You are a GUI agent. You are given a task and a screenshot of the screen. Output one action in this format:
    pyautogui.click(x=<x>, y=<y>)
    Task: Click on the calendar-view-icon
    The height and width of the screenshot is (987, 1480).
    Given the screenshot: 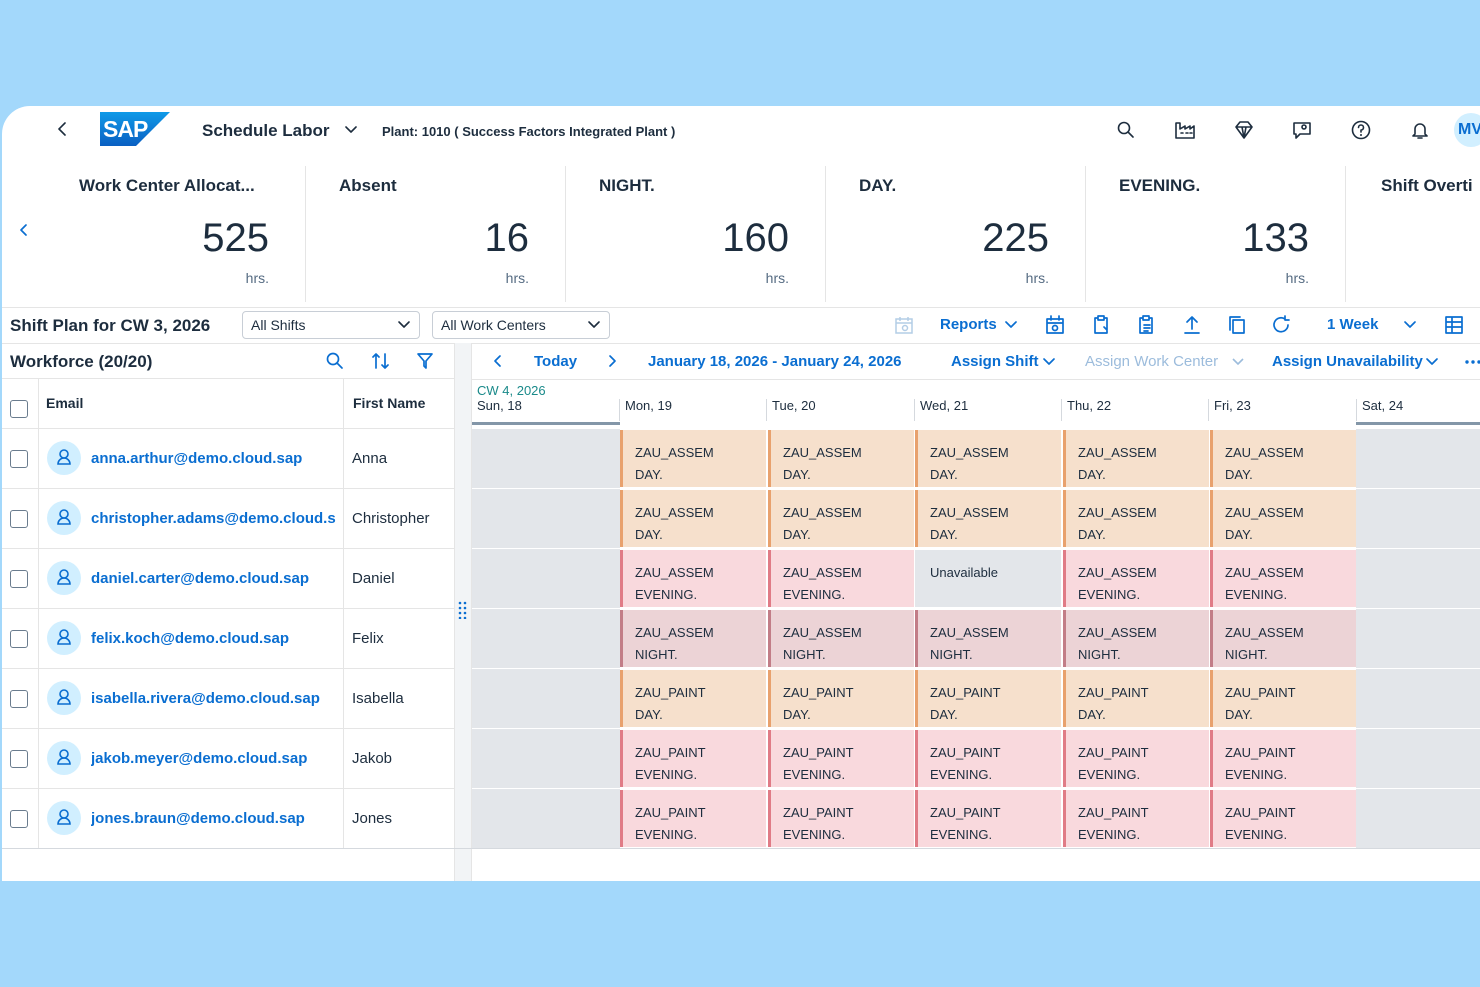 What is the action you would take?
    pyautogui.click(x=1055, y=325)
    